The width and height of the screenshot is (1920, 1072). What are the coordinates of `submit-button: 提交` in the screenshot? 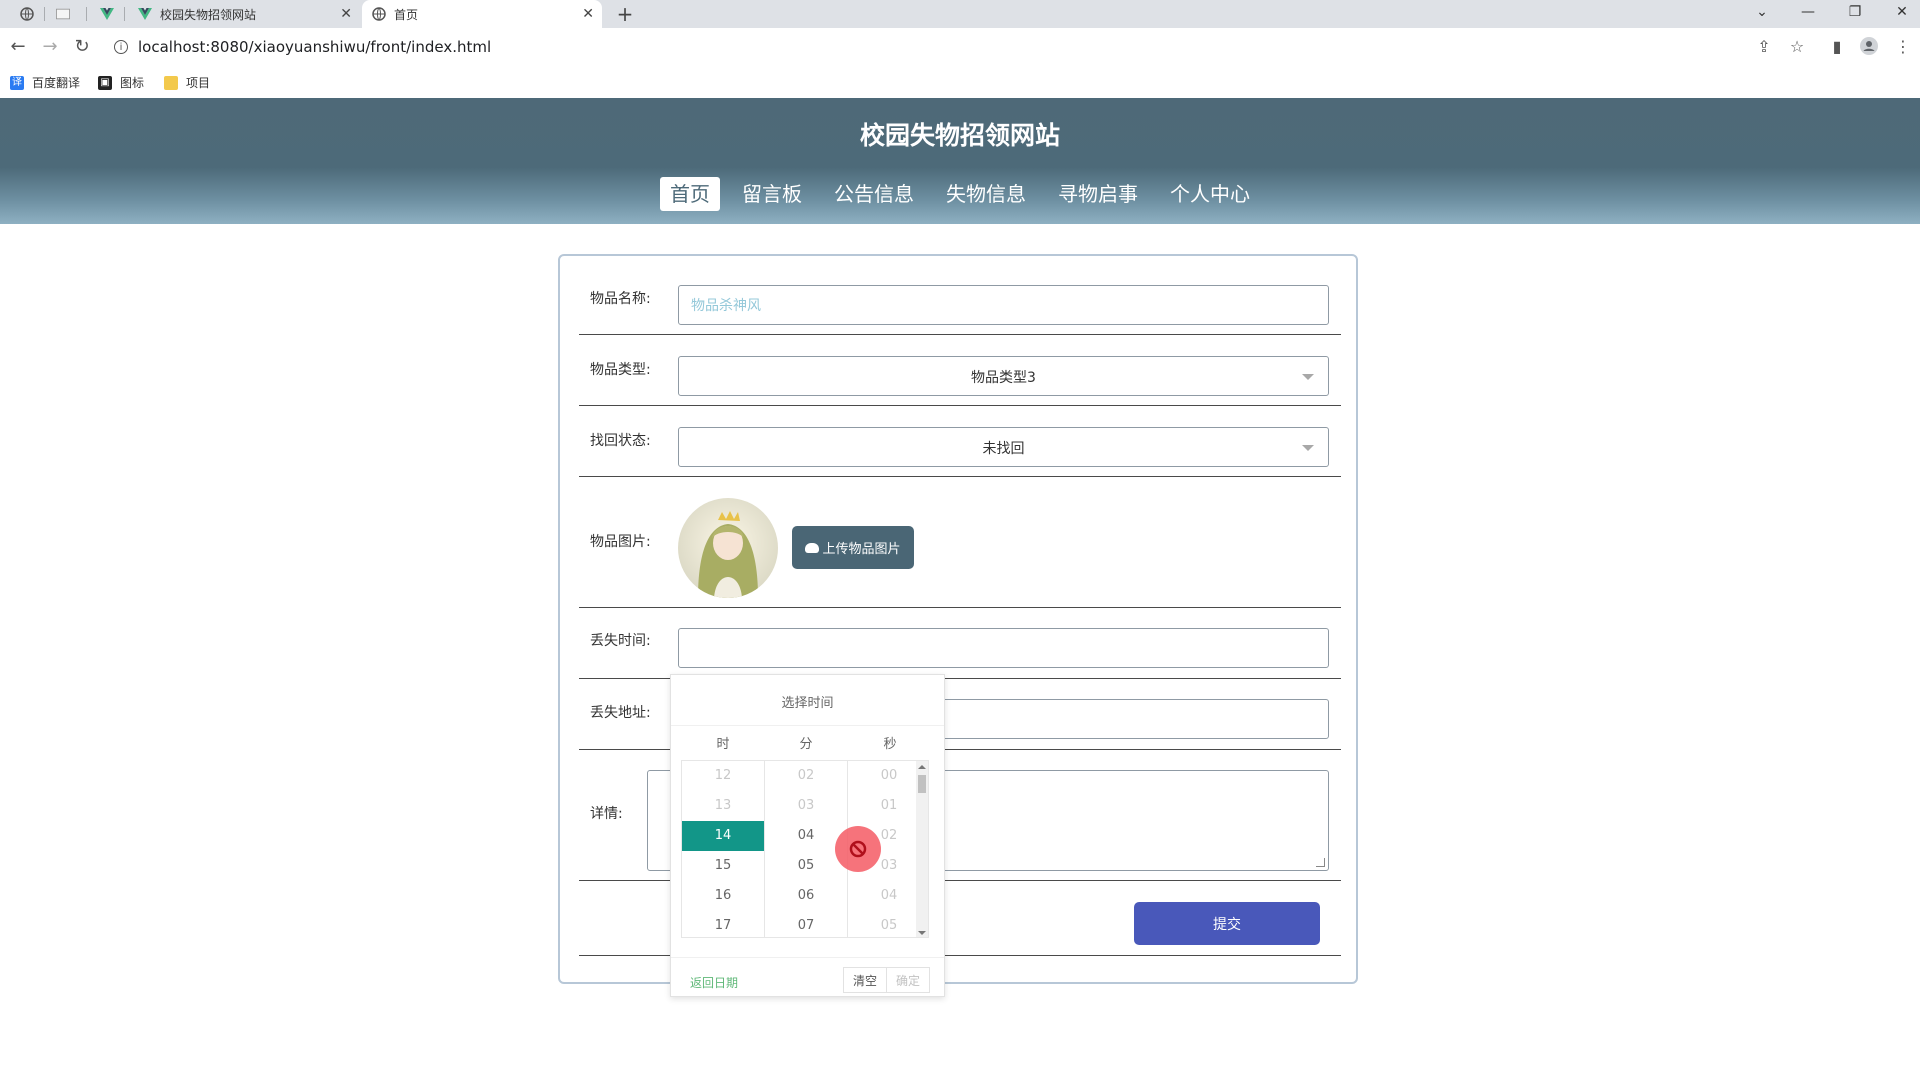 It's located at (1227, 923).